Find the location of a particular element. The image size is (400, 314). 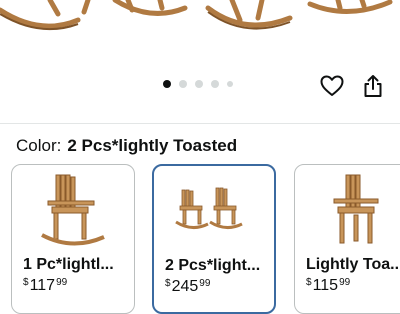

share-button is located at coordinates (373, 86).